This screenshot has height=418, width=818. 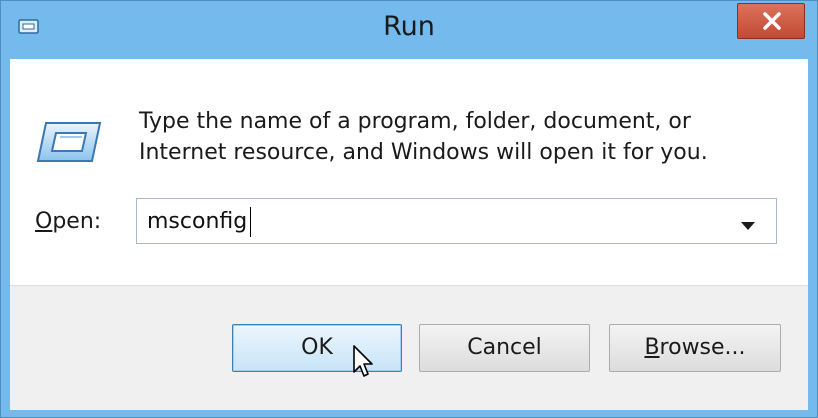 What do you see at coordinates (652, 347) in the screenshot?
I see `browse-mnemonic: B` at bounding box center [652, 347].